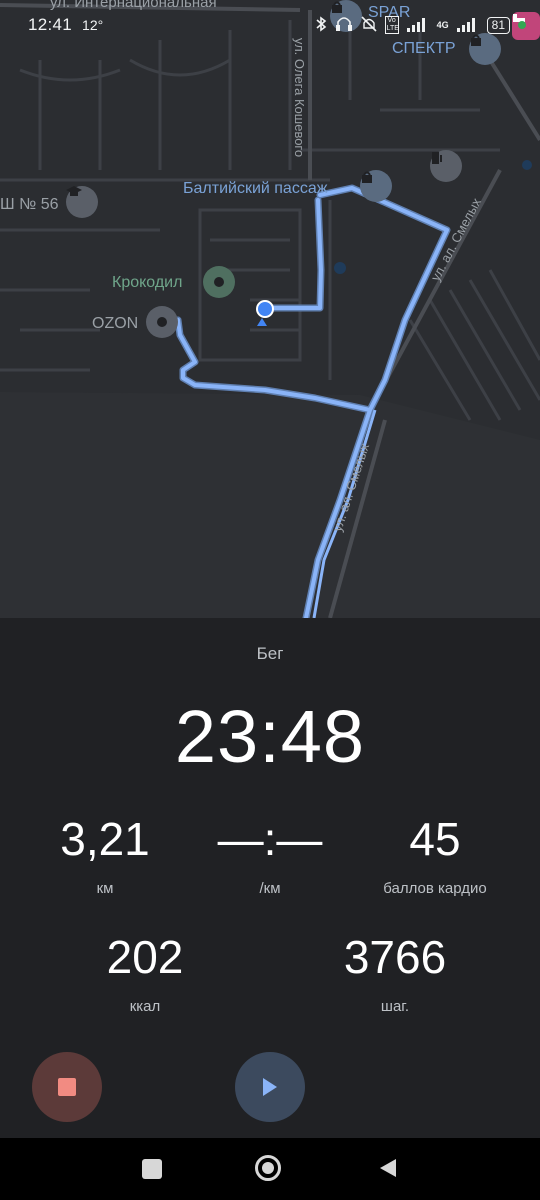 The image size is (540, 1200). Describe the element at coordinates (29, 205) in the screenshot. I see `place-label-school: Ш № 56` at that location.